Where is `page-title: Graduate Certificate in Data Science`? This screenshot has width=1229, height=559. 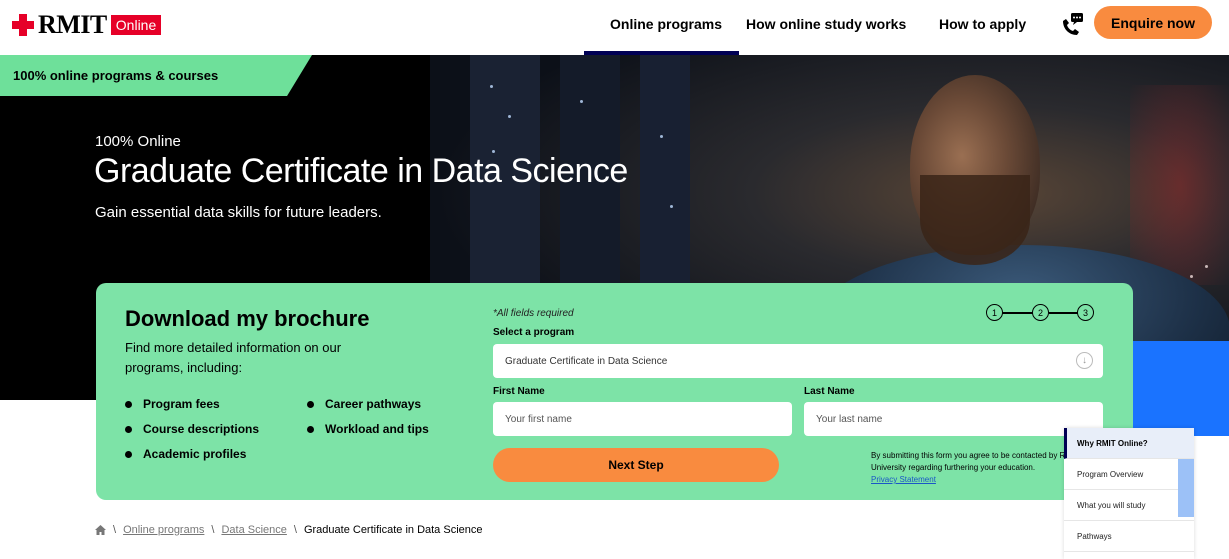
page-title: Graduate Certificate in Data Science is located at coordinates (361, 171).